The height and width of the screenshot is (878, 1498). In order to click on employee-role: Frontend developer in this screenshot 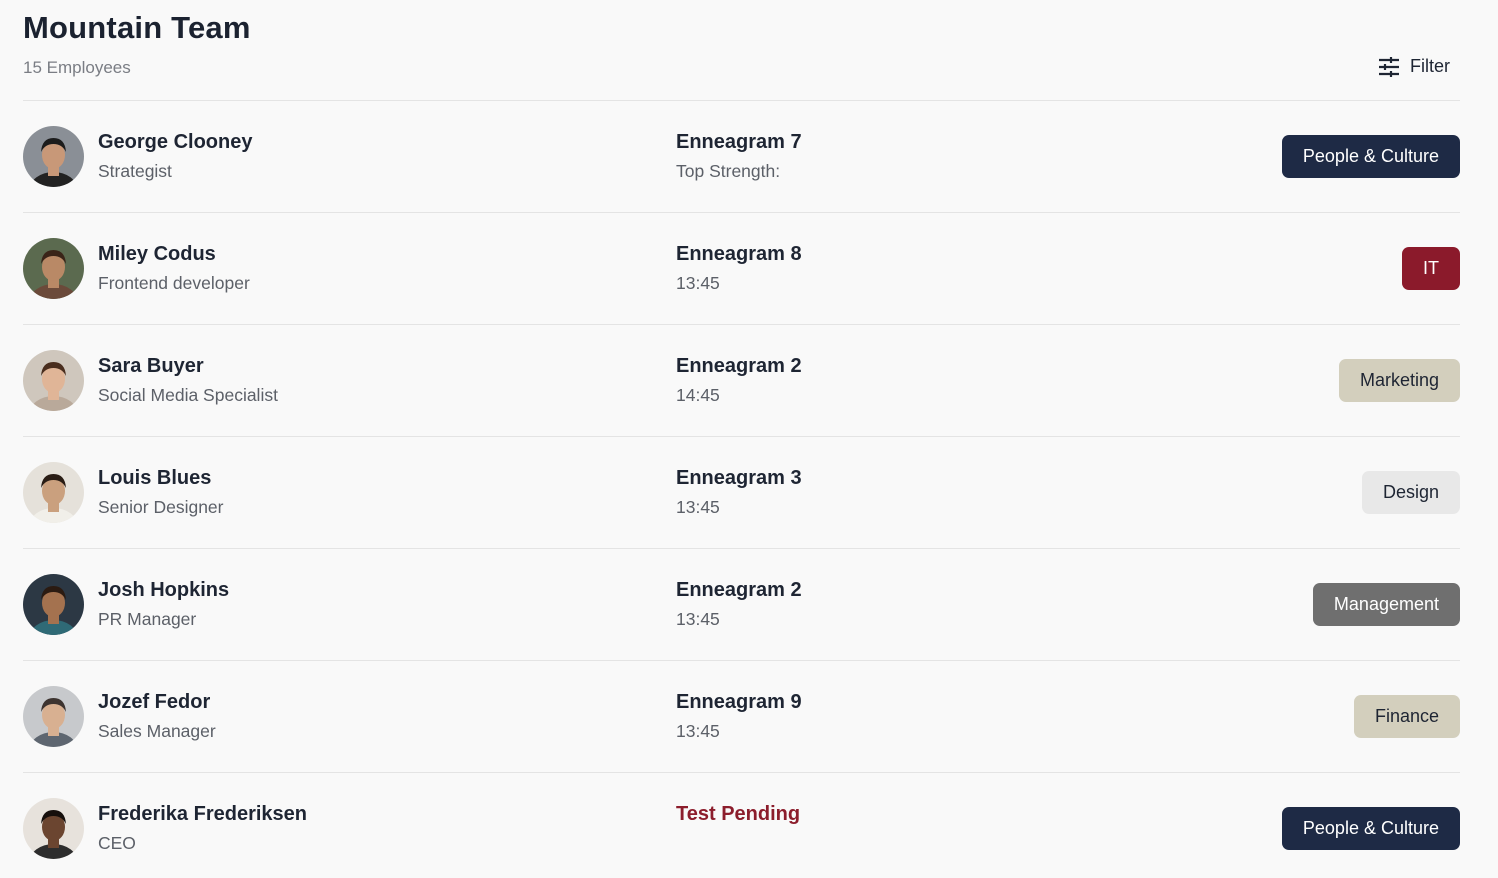, I will do `click(174, 283)`.